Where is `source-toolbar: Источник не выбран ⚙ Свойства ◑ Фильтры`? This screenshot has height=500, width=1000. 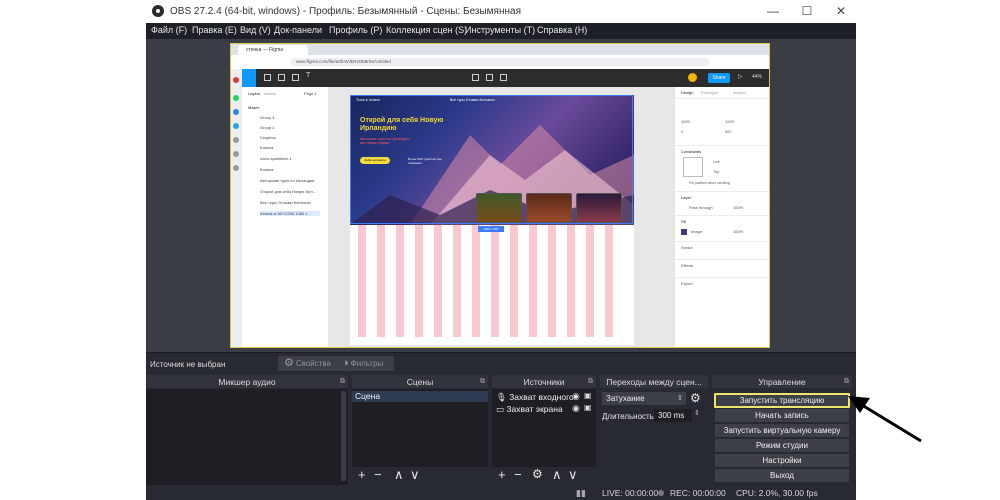
source-toolbar: Источник не выбран ⚙ Свойства ◑ Фильтры is located at coordinates (501, 363).